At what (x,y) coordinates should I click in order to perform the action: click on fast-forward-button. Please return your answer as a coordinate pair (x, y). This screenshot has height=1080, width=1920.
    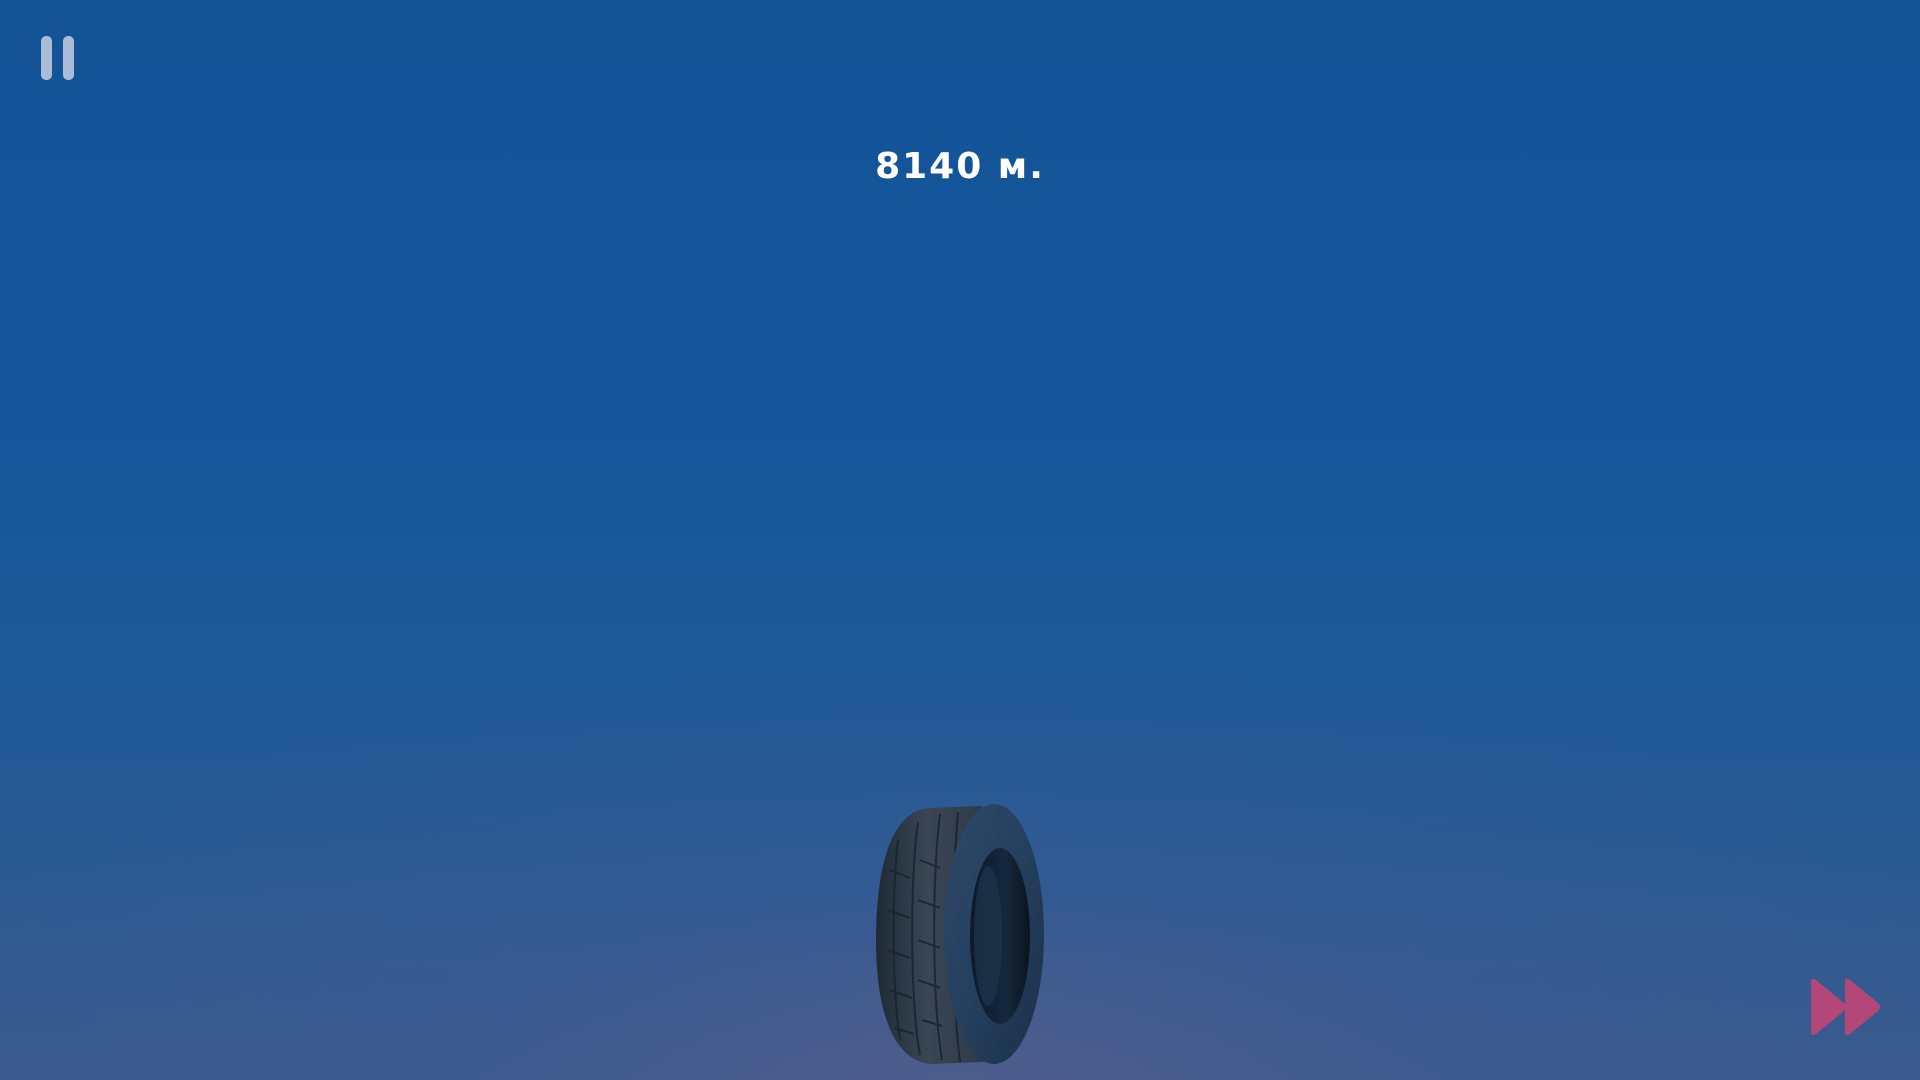
    Looking at the image, I should click on (1847, 1007).